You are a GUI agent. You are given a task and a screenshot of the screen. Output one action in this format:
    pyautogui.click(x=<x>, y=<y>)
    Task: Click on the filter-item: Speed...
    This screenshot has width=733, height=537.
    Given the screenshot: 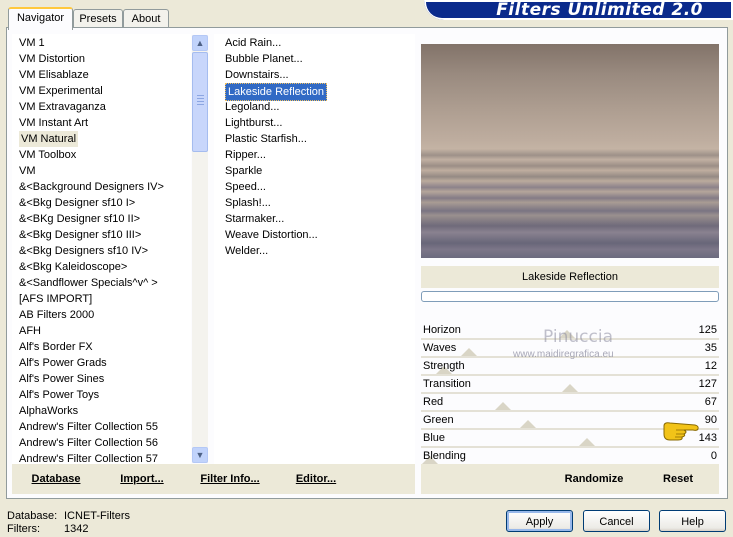 What is the action you would take?
    pyautogui.click(x=245, y=187)
    